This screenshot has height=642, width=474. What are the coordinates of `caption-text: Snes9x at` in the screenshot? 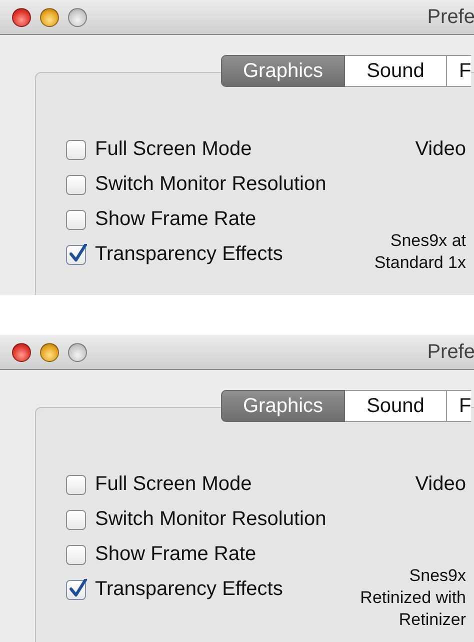 It's located at (428, 241).